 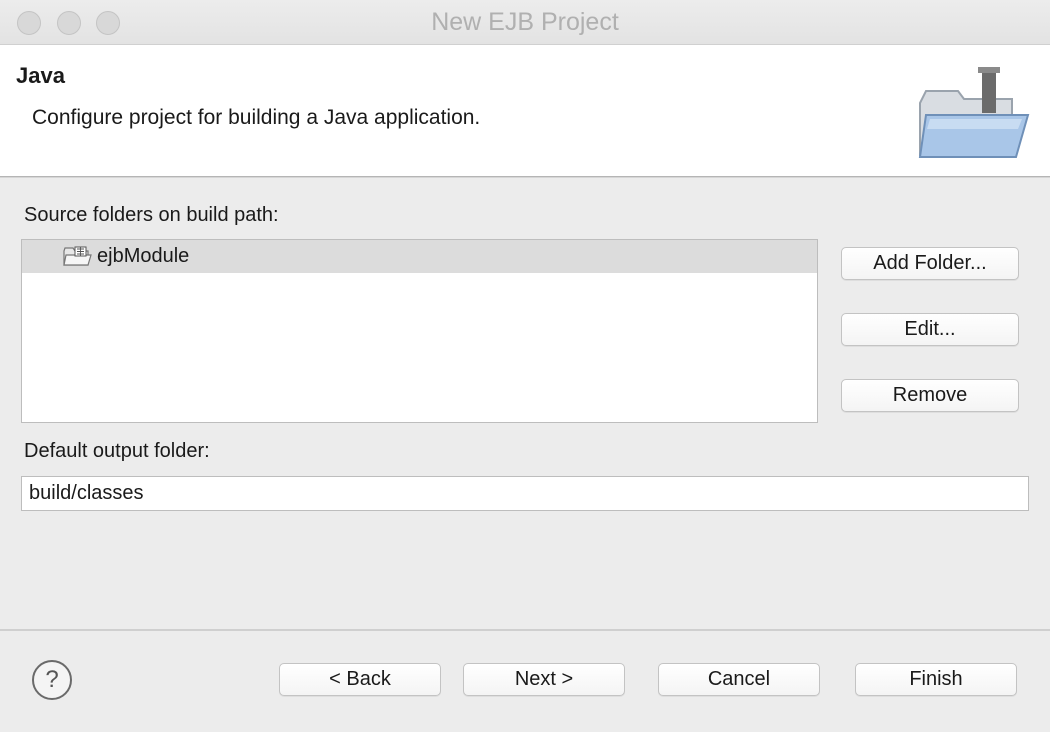 What do you see at coordinates (40, 75) in the screenshot?
I see `page-title: Java` at bounding box center [40, 75].